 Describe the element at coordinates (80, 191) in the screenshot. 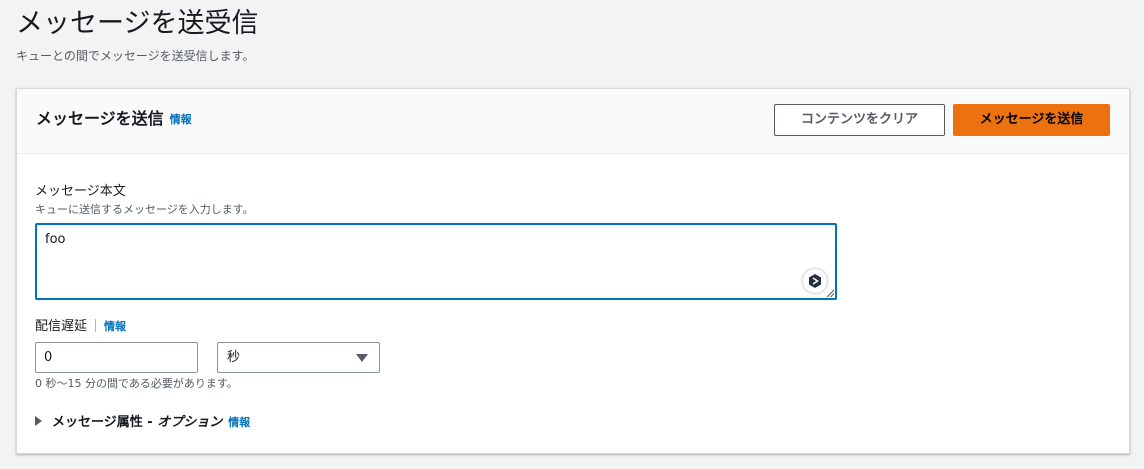

I see `message-body-label: メッセージ本文` at that location.